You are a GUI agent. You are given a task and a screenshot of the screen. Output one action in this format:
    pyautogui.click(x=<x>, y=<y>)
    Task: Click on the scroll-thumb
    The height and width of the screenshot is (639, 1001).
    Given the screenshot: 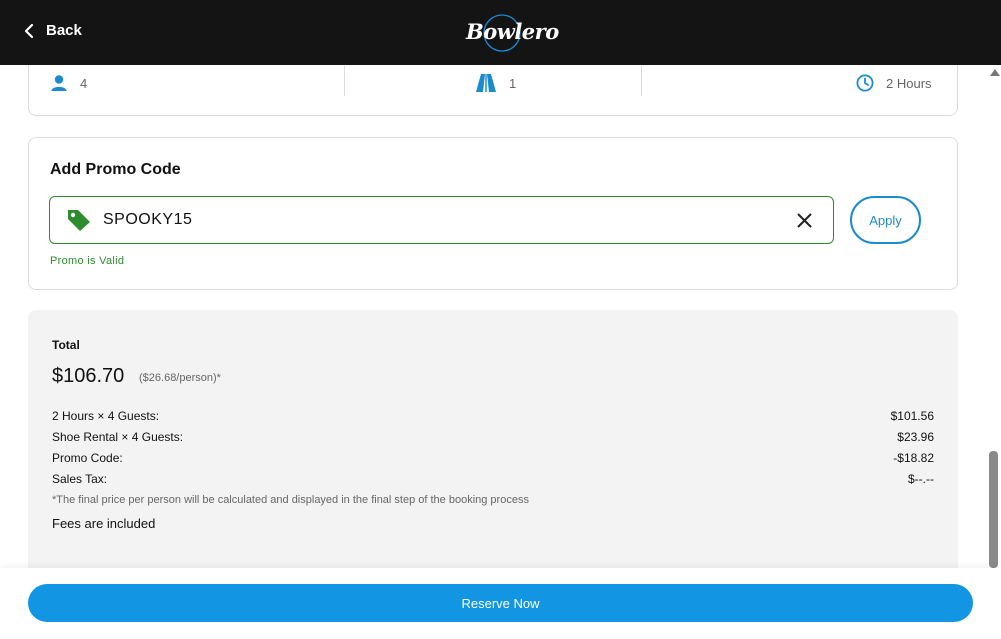 What is the action you would take?
    pyautogui.click(x=993, y=509)
    